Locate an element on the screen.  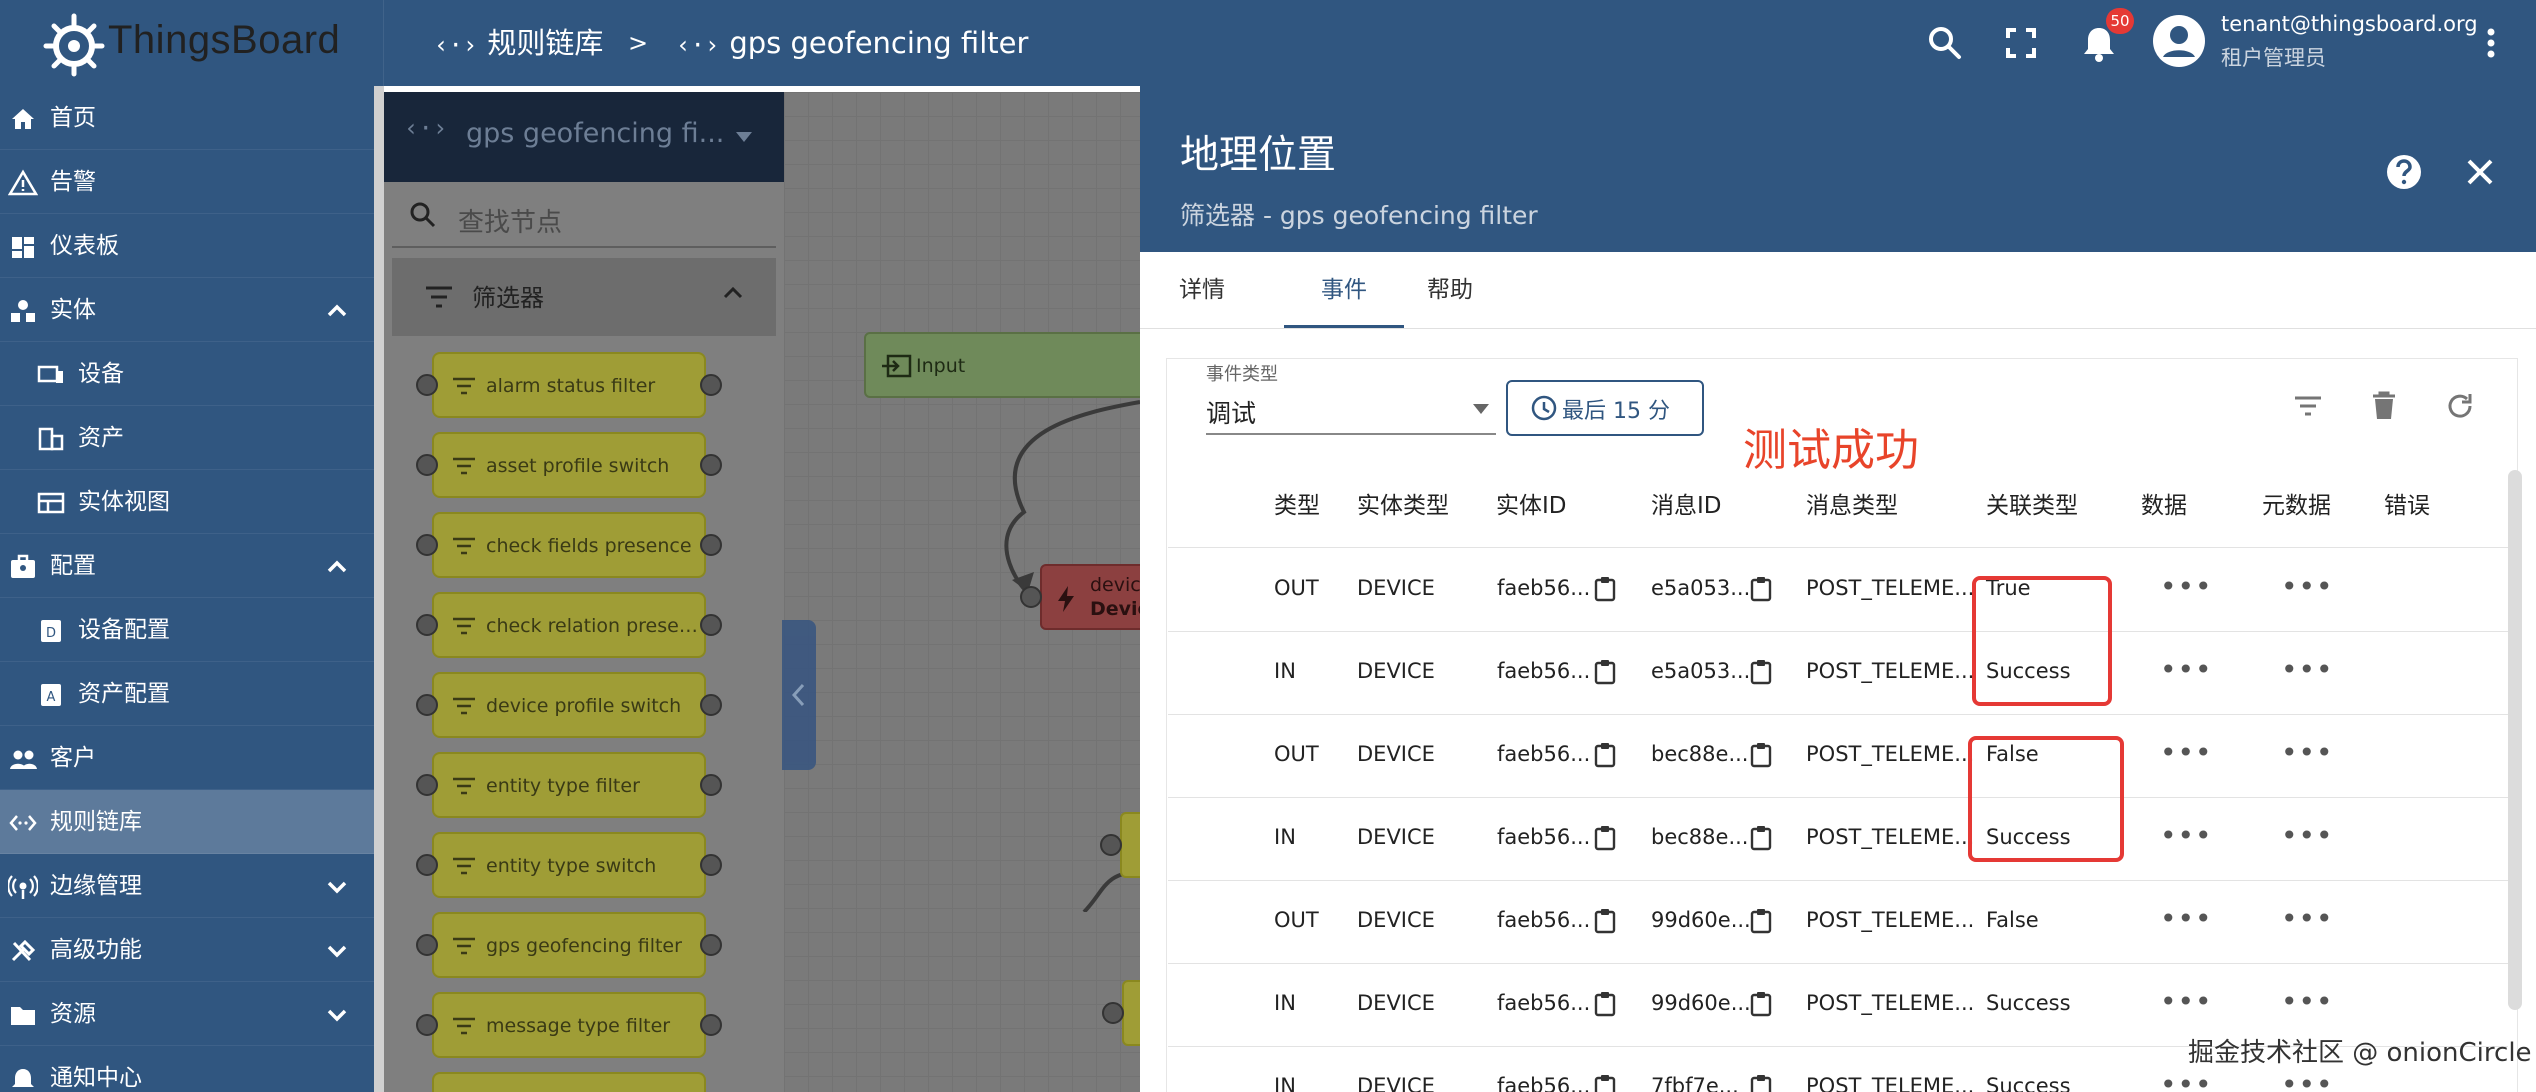
search-icon is located at coordinates (1945, 43).